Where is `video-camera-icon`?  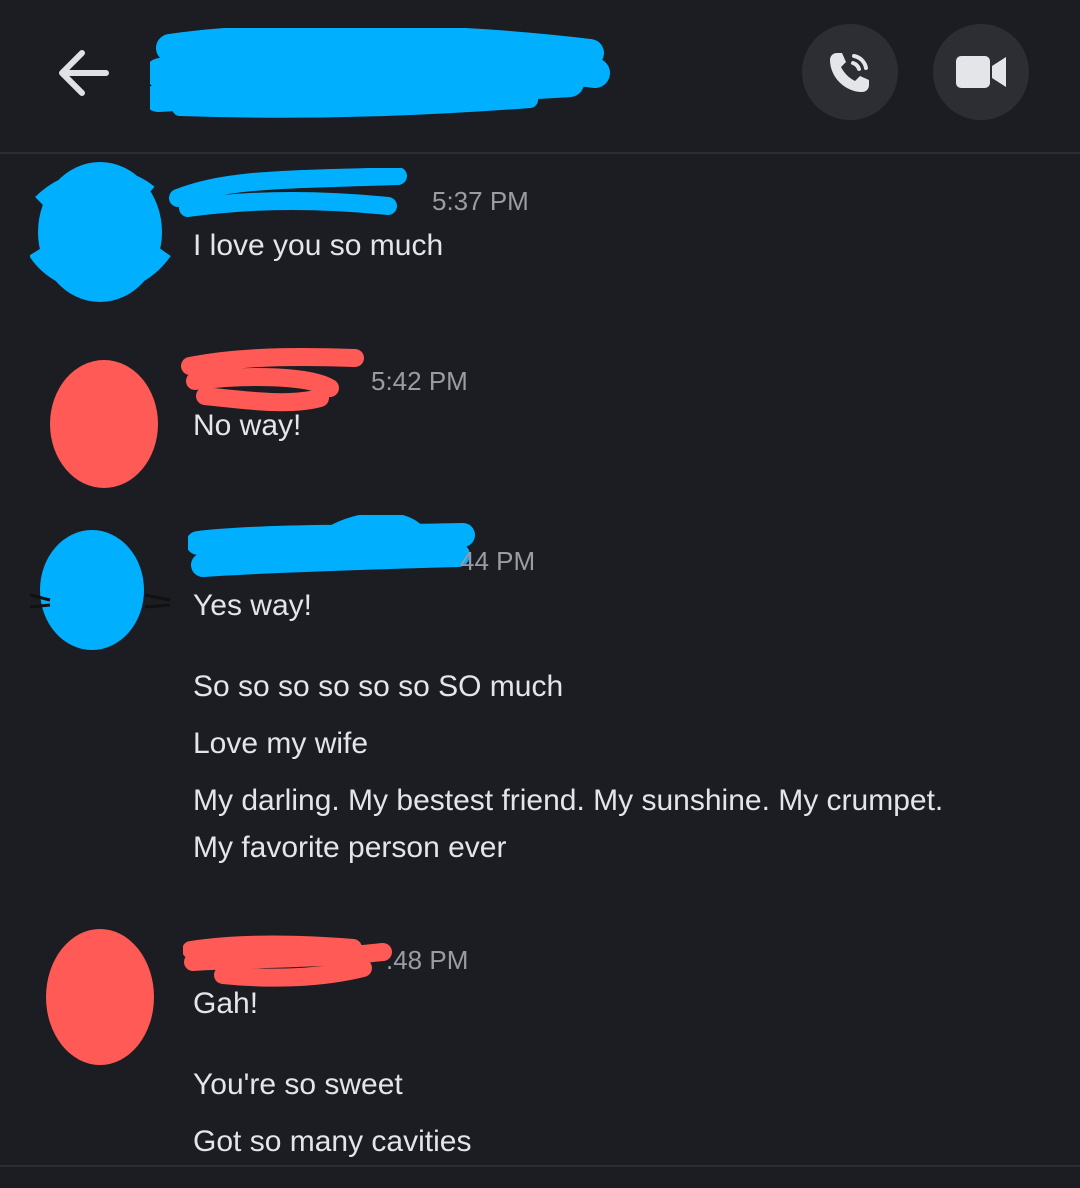
video-camera-icon is located at coordinates (981, 72).